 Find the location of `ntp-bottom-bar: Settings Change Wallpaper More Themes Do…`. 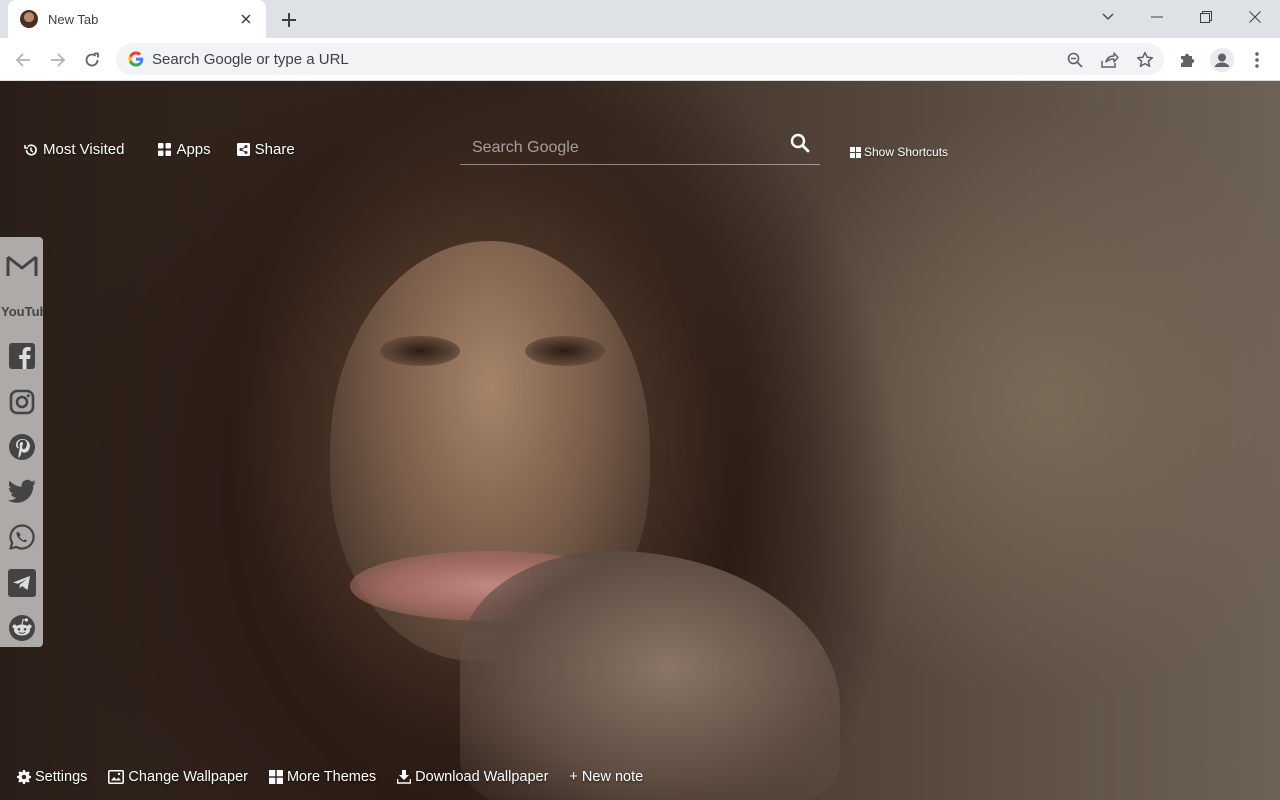

ntp-bottom-bar: Settings Change Wallpaper More Themes Do… is located at coordinates (340, 777).